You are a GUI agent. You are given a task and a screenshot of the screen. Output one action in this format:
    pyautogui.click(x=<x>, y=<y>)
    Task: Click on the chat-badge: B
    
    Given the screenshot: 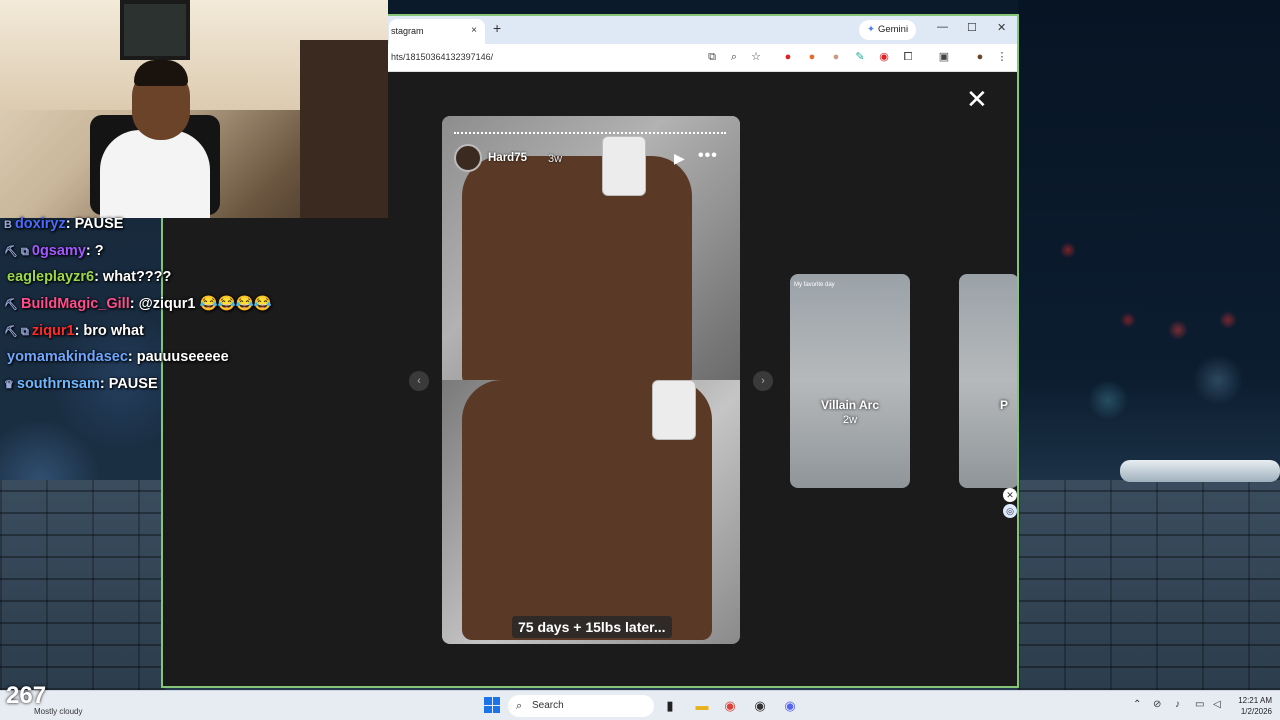 What is the action you would take?
    pyautogui.click(x=8, y=225)
    